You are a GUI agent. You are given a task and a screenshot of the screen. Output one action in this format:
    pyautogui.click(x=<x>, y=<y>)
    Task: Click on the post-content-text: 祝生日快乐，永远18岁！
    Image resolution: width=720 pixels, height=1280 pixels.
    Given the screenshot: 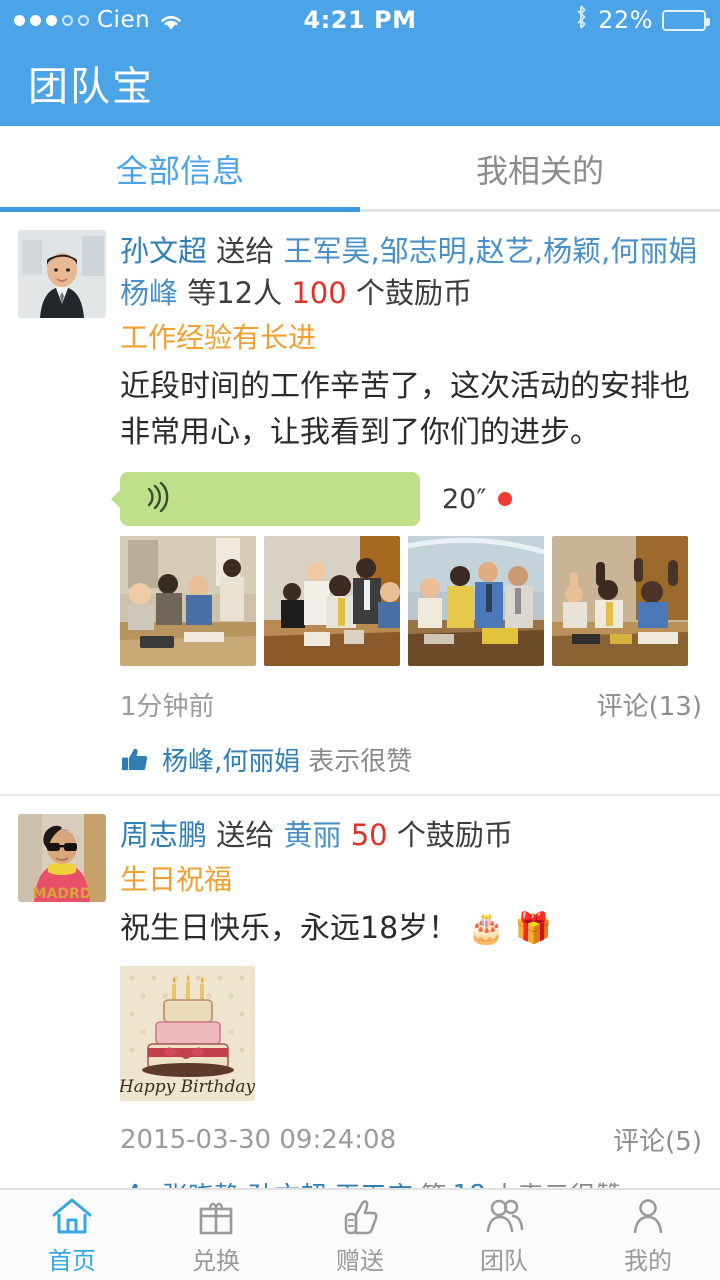 What is the action you would take?
    pyautogui.click(x=289, y=928)
    